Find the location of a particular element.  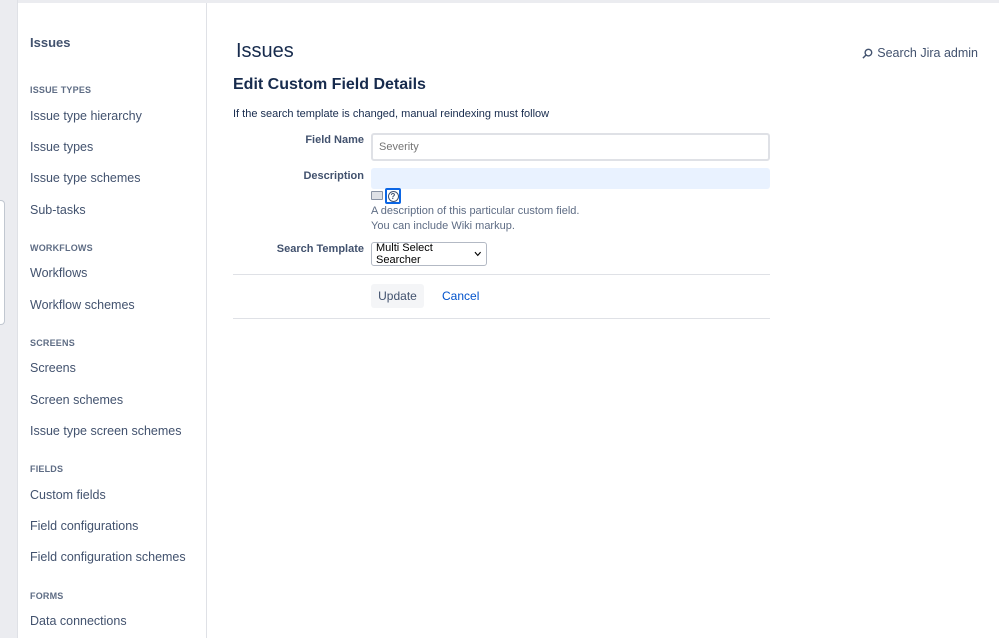

sidebar-title: Issues is located at coordinates (50, 42).